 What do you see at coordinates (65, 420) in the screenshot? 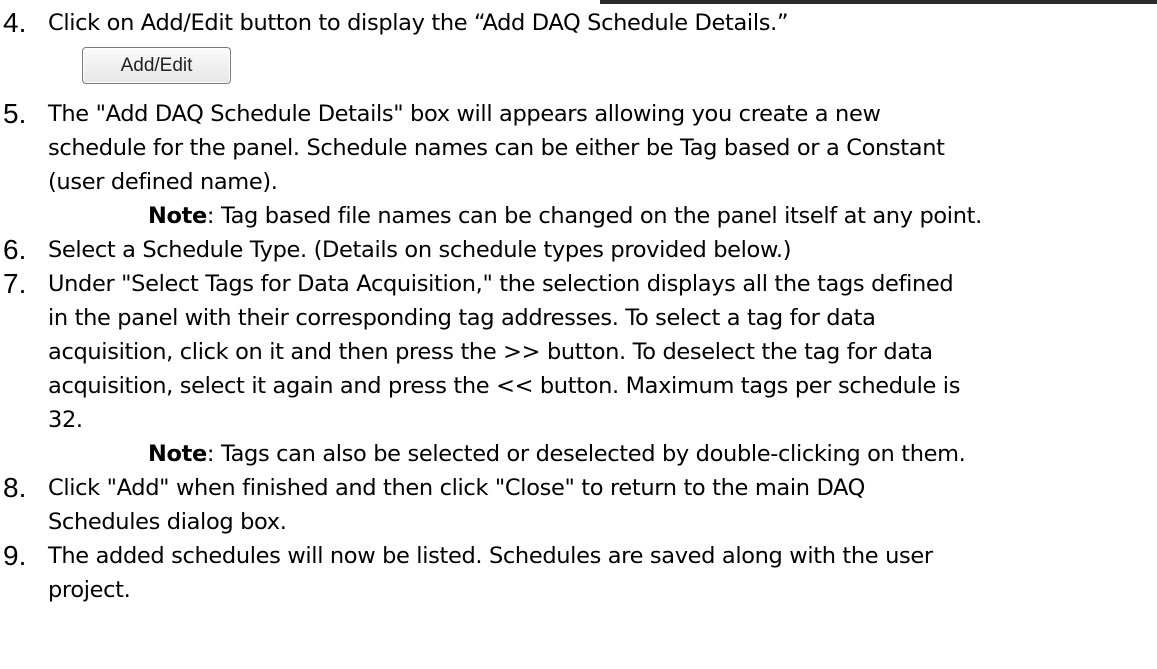
I see `text-line: 32.` at bounding box center [65, 420].